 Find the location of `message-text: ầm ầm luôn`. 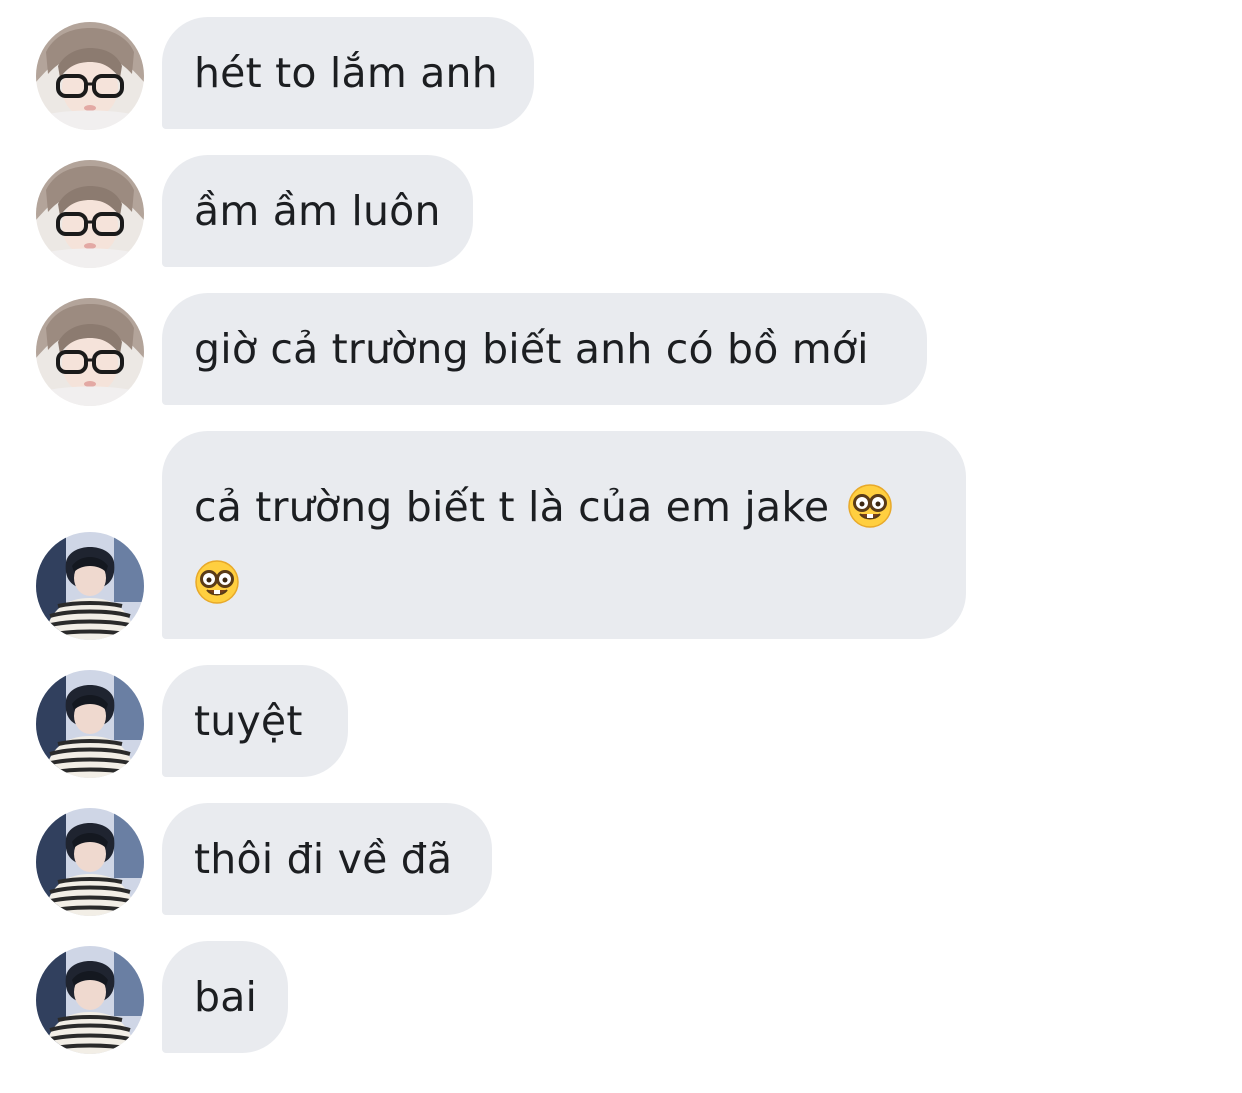

message-text: ầm ầm luôn is located at coordinates (317, 211).